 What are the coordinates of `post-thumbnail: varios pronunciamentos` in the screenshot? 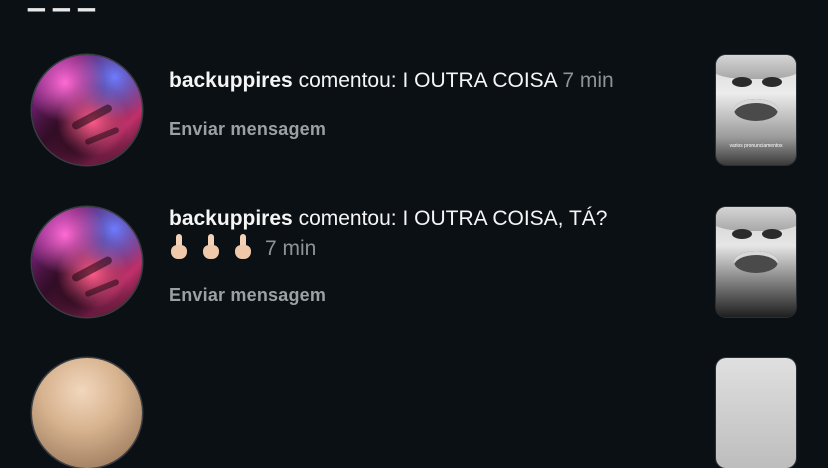 It's located at (756, 110).